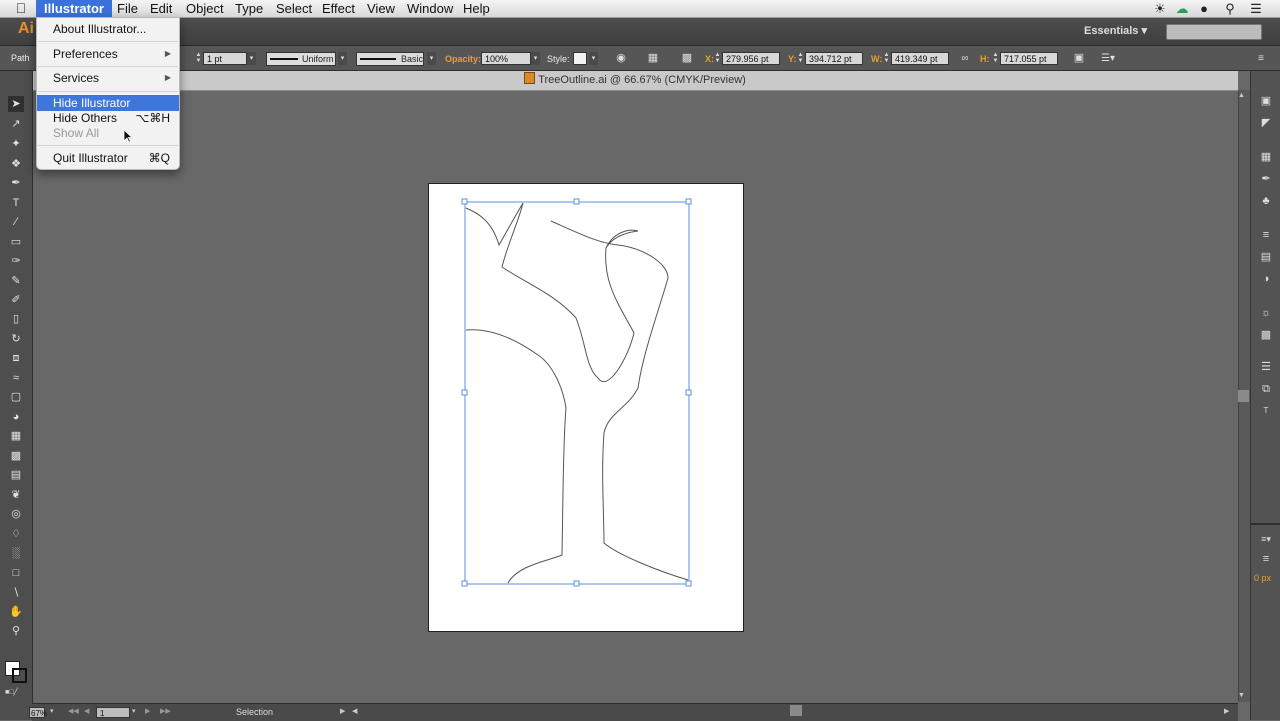 The height and width of the screenshot is (721, 1280). What do you see at coordinates (381, 8) in the screenshot?
I see `menu-view: View` at bounding box center [381, 8].